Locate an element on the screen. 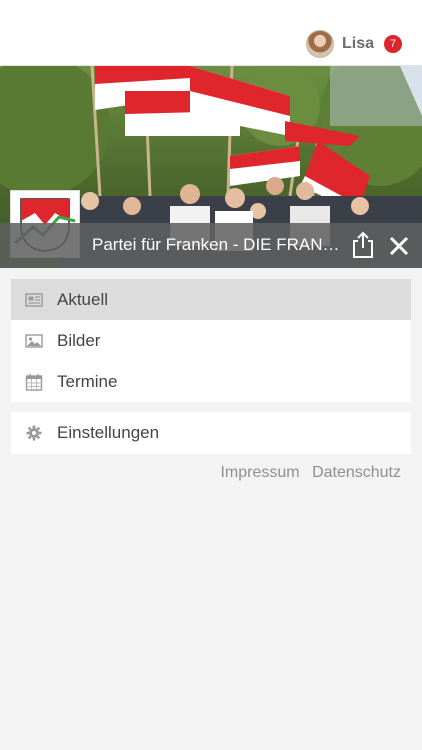 The width and height of the screenshot is (422, 750). menu-item-bilder: Bilder is located at coordinates (211, 340).